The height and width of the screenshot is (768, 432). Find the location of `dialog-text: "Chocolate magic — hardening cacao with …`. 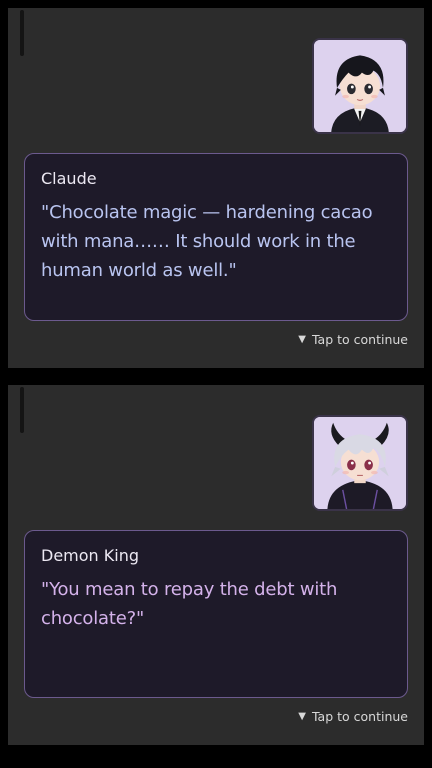

dialog-text: "Chocolate magic — hardening cacao with … is located at coordinates (207, 241).